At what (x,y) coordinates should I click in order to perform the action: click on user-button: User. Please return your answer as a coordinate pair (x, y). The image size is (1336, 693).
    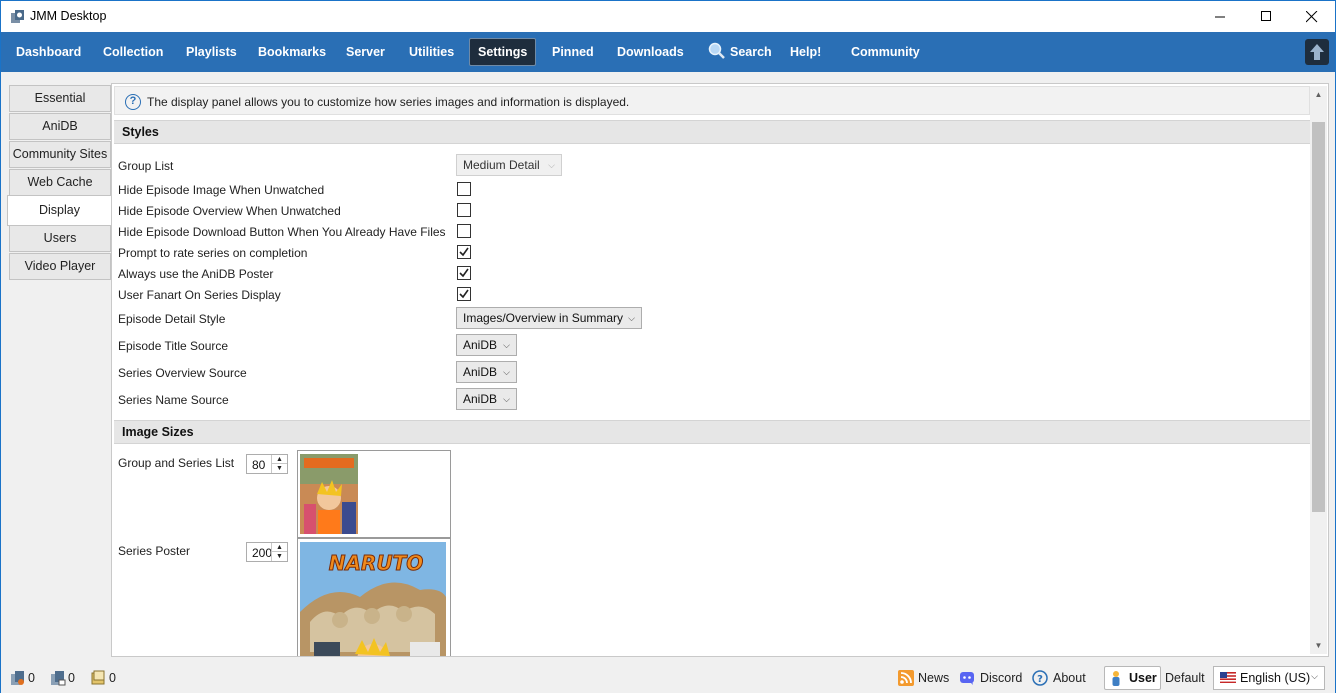
    Looking at the image, I should click on (1132, 678).